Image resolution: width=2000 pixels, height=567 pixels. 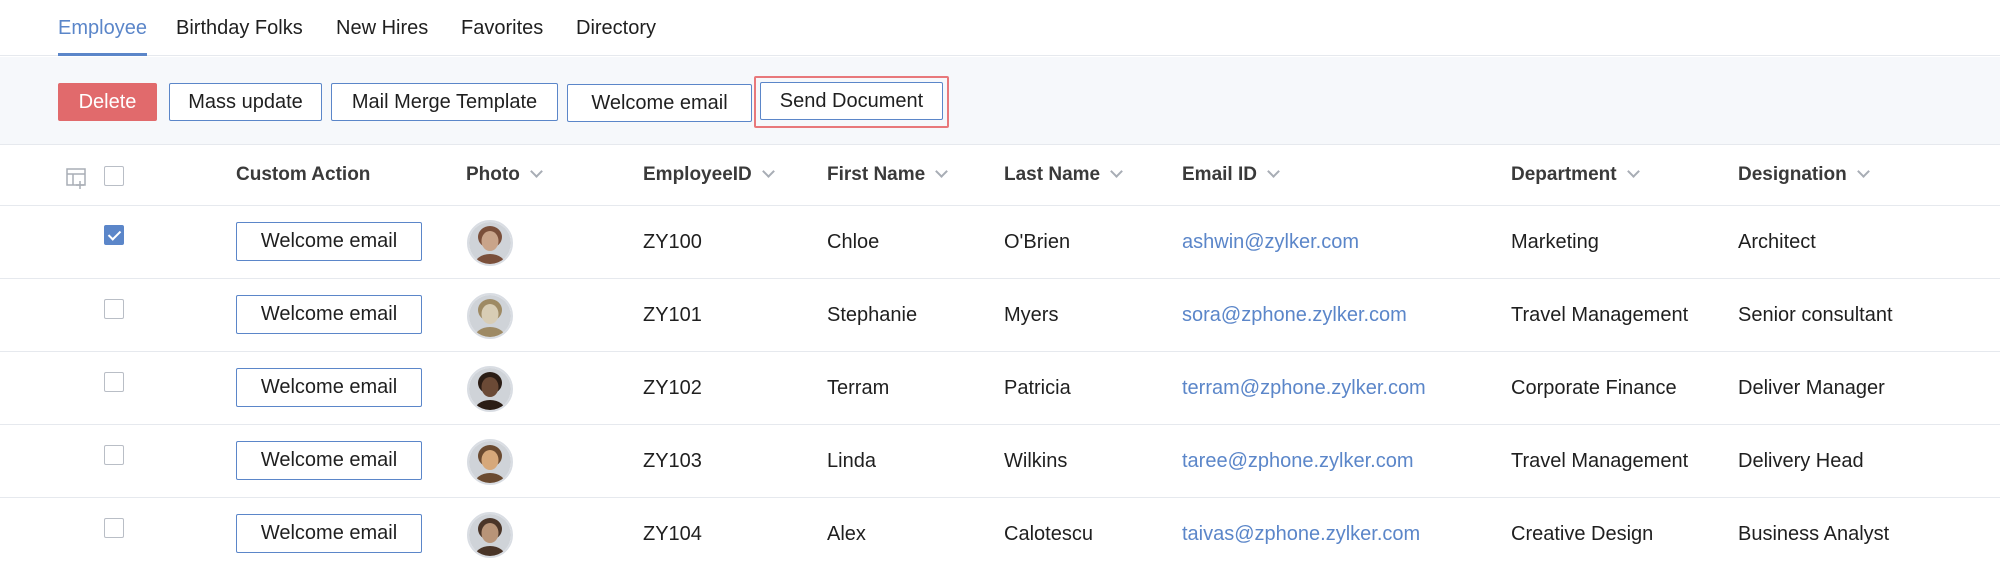 I want to click on email-link: terram@zphone.zylker.com, so click(x=1304, y=388).